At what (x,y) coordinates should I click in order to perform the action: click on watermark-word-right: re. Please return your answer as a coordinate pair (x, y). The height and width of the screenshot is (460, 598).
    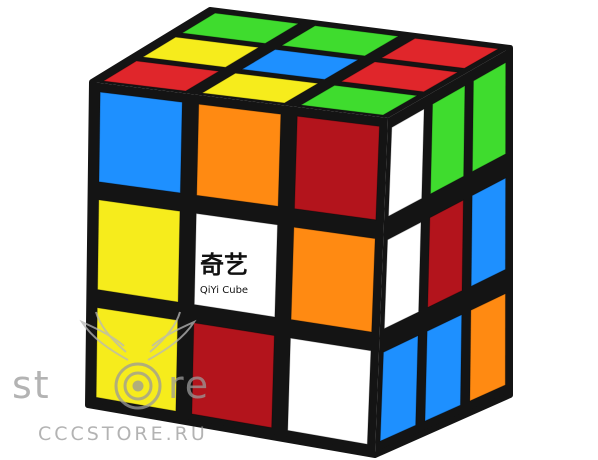
    Looking at the image, I should click on (189, 385).